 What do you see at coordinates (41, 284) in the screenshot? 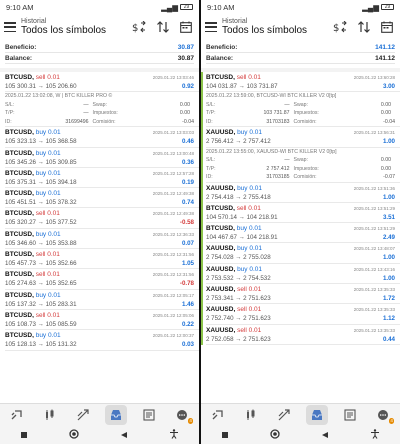
I see `trade-prices: 105 274.63 → 105 352.65` at bounding box center [41, 284].